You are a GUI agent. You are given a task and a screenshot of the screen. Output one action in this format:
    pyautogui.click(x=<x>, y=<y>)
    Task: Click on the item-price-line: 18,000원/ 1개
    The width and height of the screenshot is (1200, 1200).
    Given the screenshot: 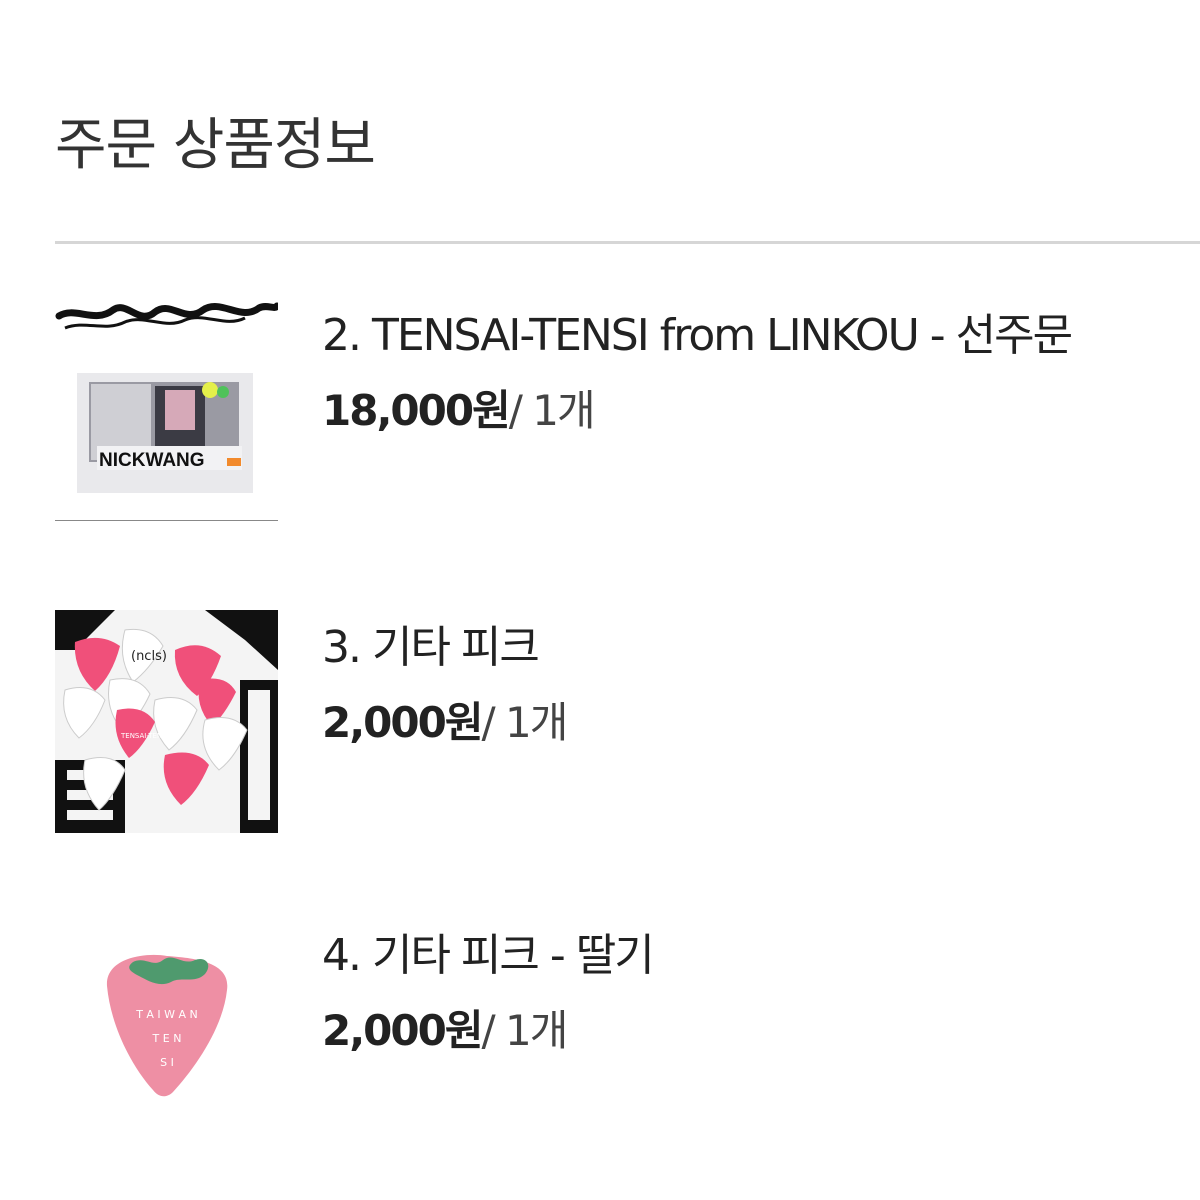 What is the action you would take?
    pyautogui.click(x=459, y=411)
    